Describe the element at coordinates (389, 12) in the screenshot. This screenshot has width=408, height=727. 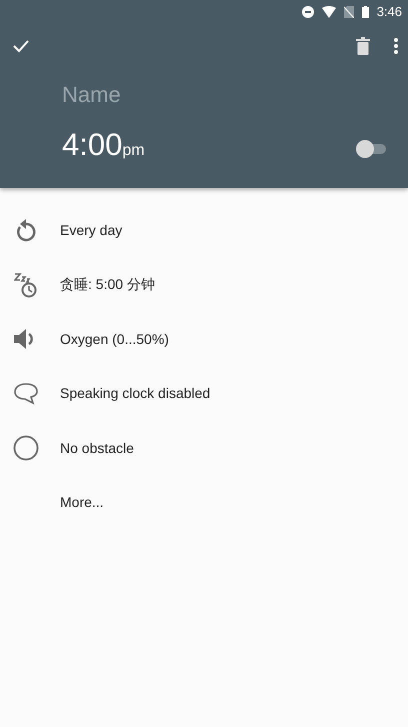
I see `status-time: 3:46` at that location.